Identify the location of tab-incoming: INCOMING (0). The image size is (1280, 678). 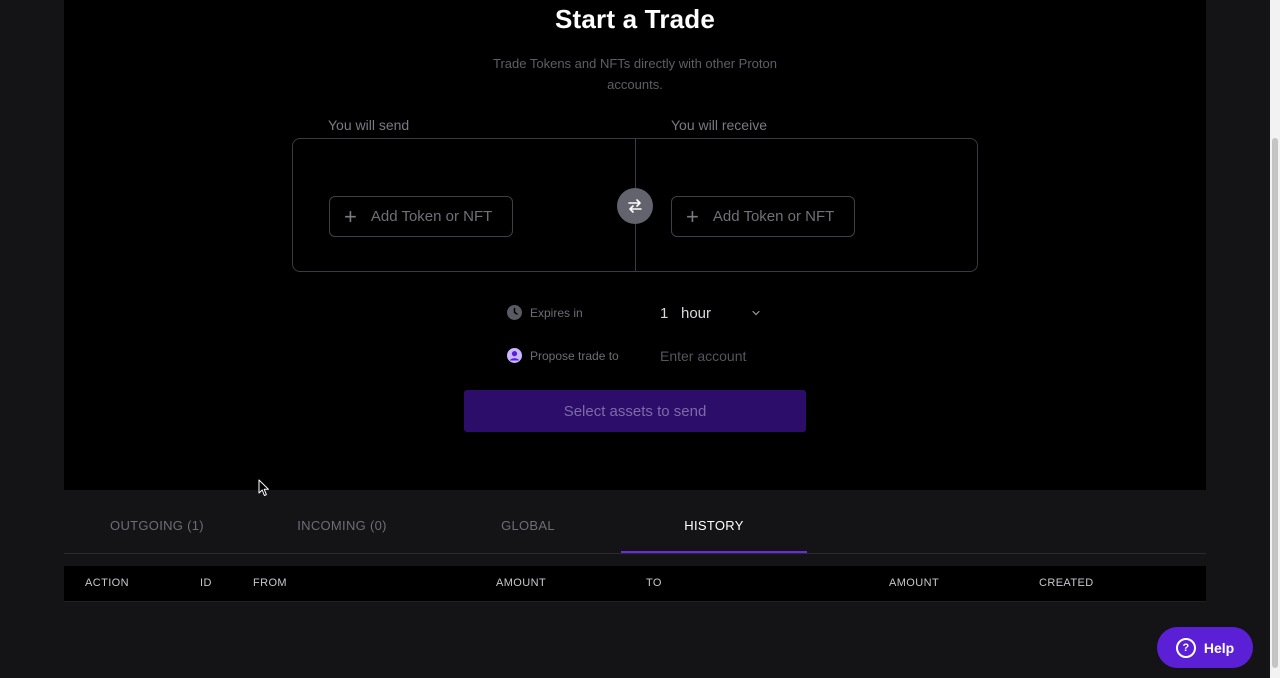
(342, 528).